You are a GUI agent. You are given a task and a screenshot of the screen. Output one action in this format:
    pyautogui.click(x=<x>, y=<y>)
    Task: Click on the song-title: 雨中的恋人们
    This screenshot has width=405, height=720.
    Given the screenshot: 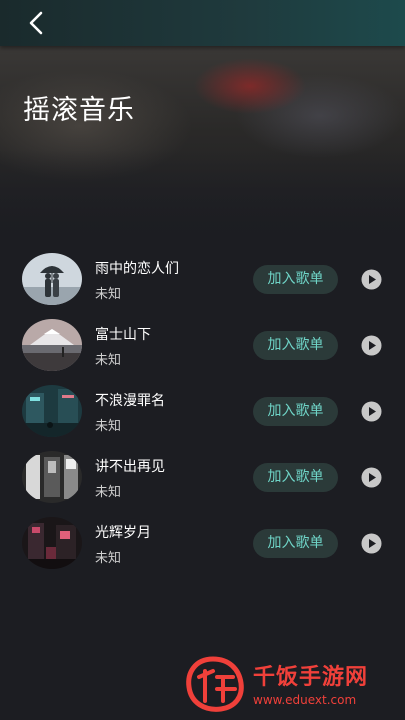 What is the action you would take?
    pyautogui.click(x=137, y=269)
    